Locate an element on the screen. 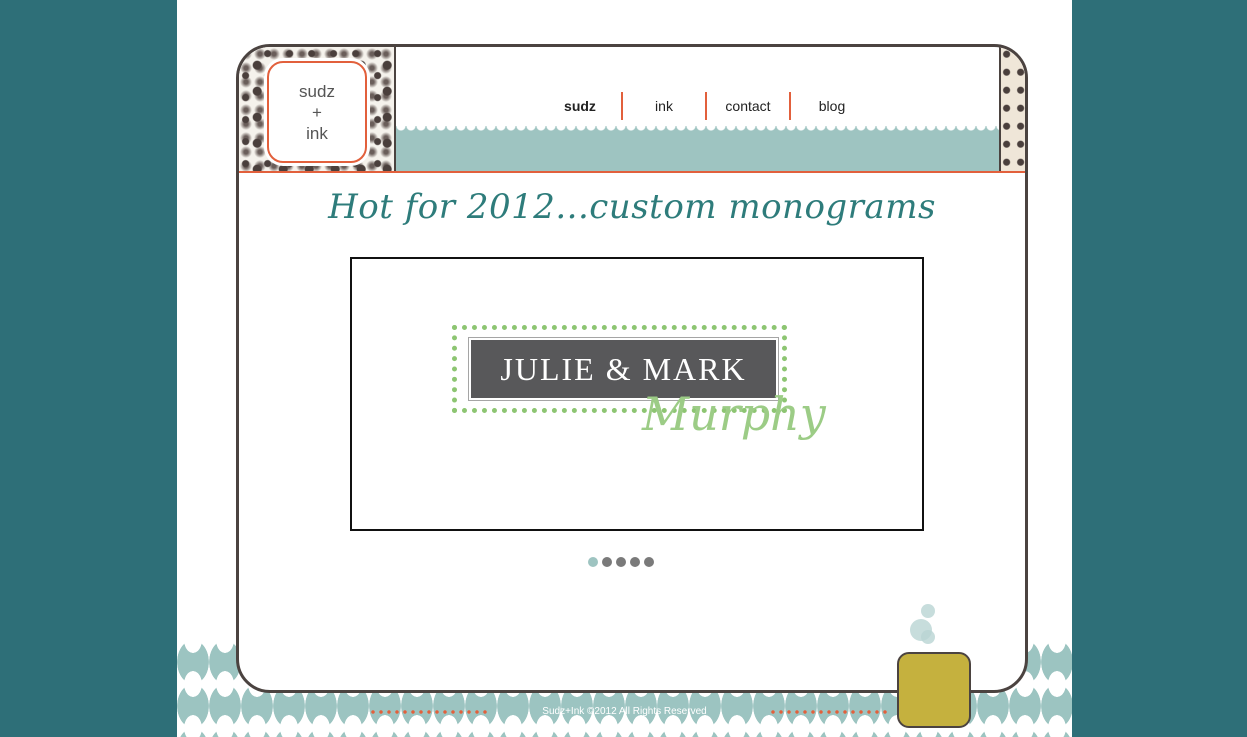 This screenshot has height=737, width=1247. logo-line-3: ink is located at coordinates (317, 133).